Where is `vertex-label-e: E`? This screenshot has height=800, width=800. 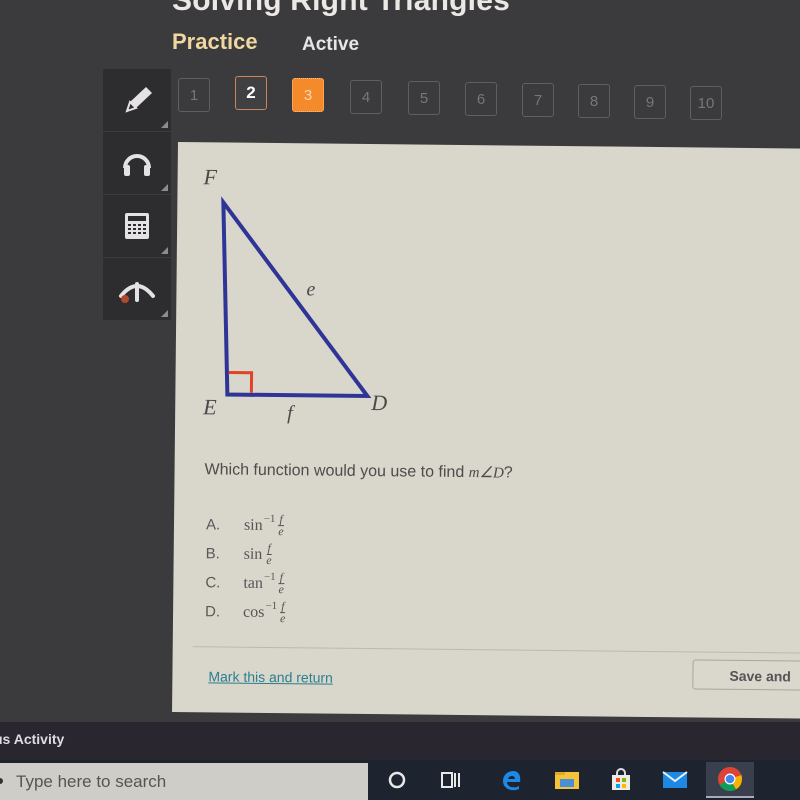
vertex-label-e: E is located at coordinates (209, 406).